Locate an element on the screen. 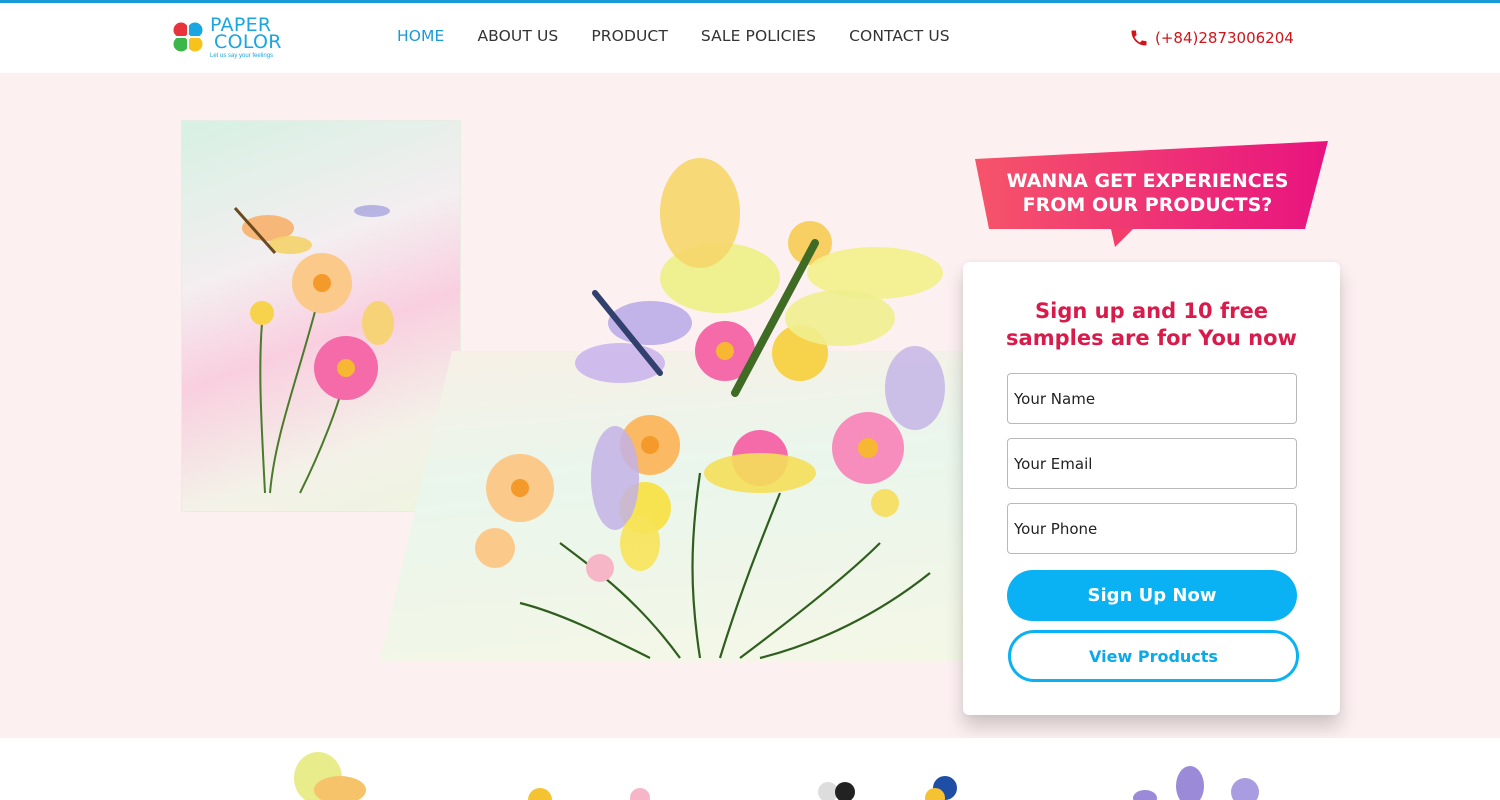 Image resolution: width=1500 pixels, height=800 pixels. logo-wordmark: PAPER COLOR is located at coordinates (246, 34).